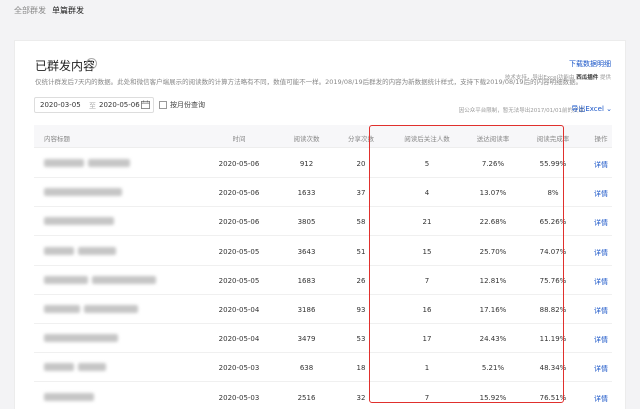 The image size is (640, 409). What do you see at coordinates (361, 139) in the screenshot?
I see `header-shares: 分享次数` at bounding box center [361, 139].